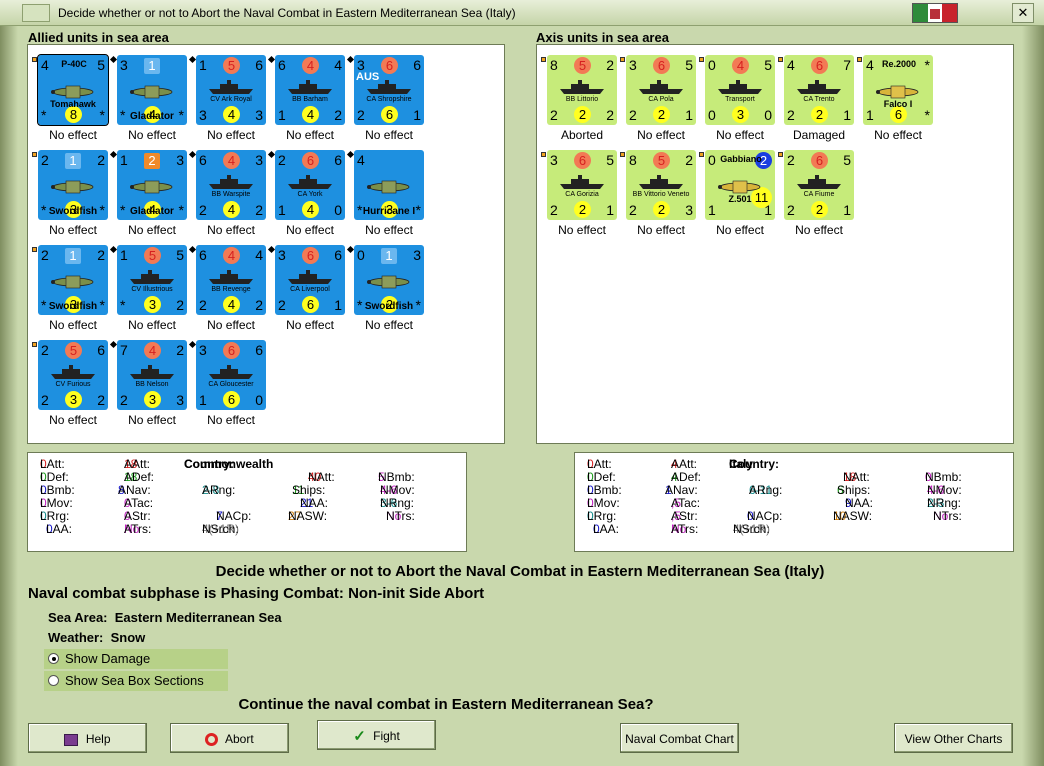 The image size is (1044, 766). I want to click on stat-label: LRrg:, so click(55, 516).